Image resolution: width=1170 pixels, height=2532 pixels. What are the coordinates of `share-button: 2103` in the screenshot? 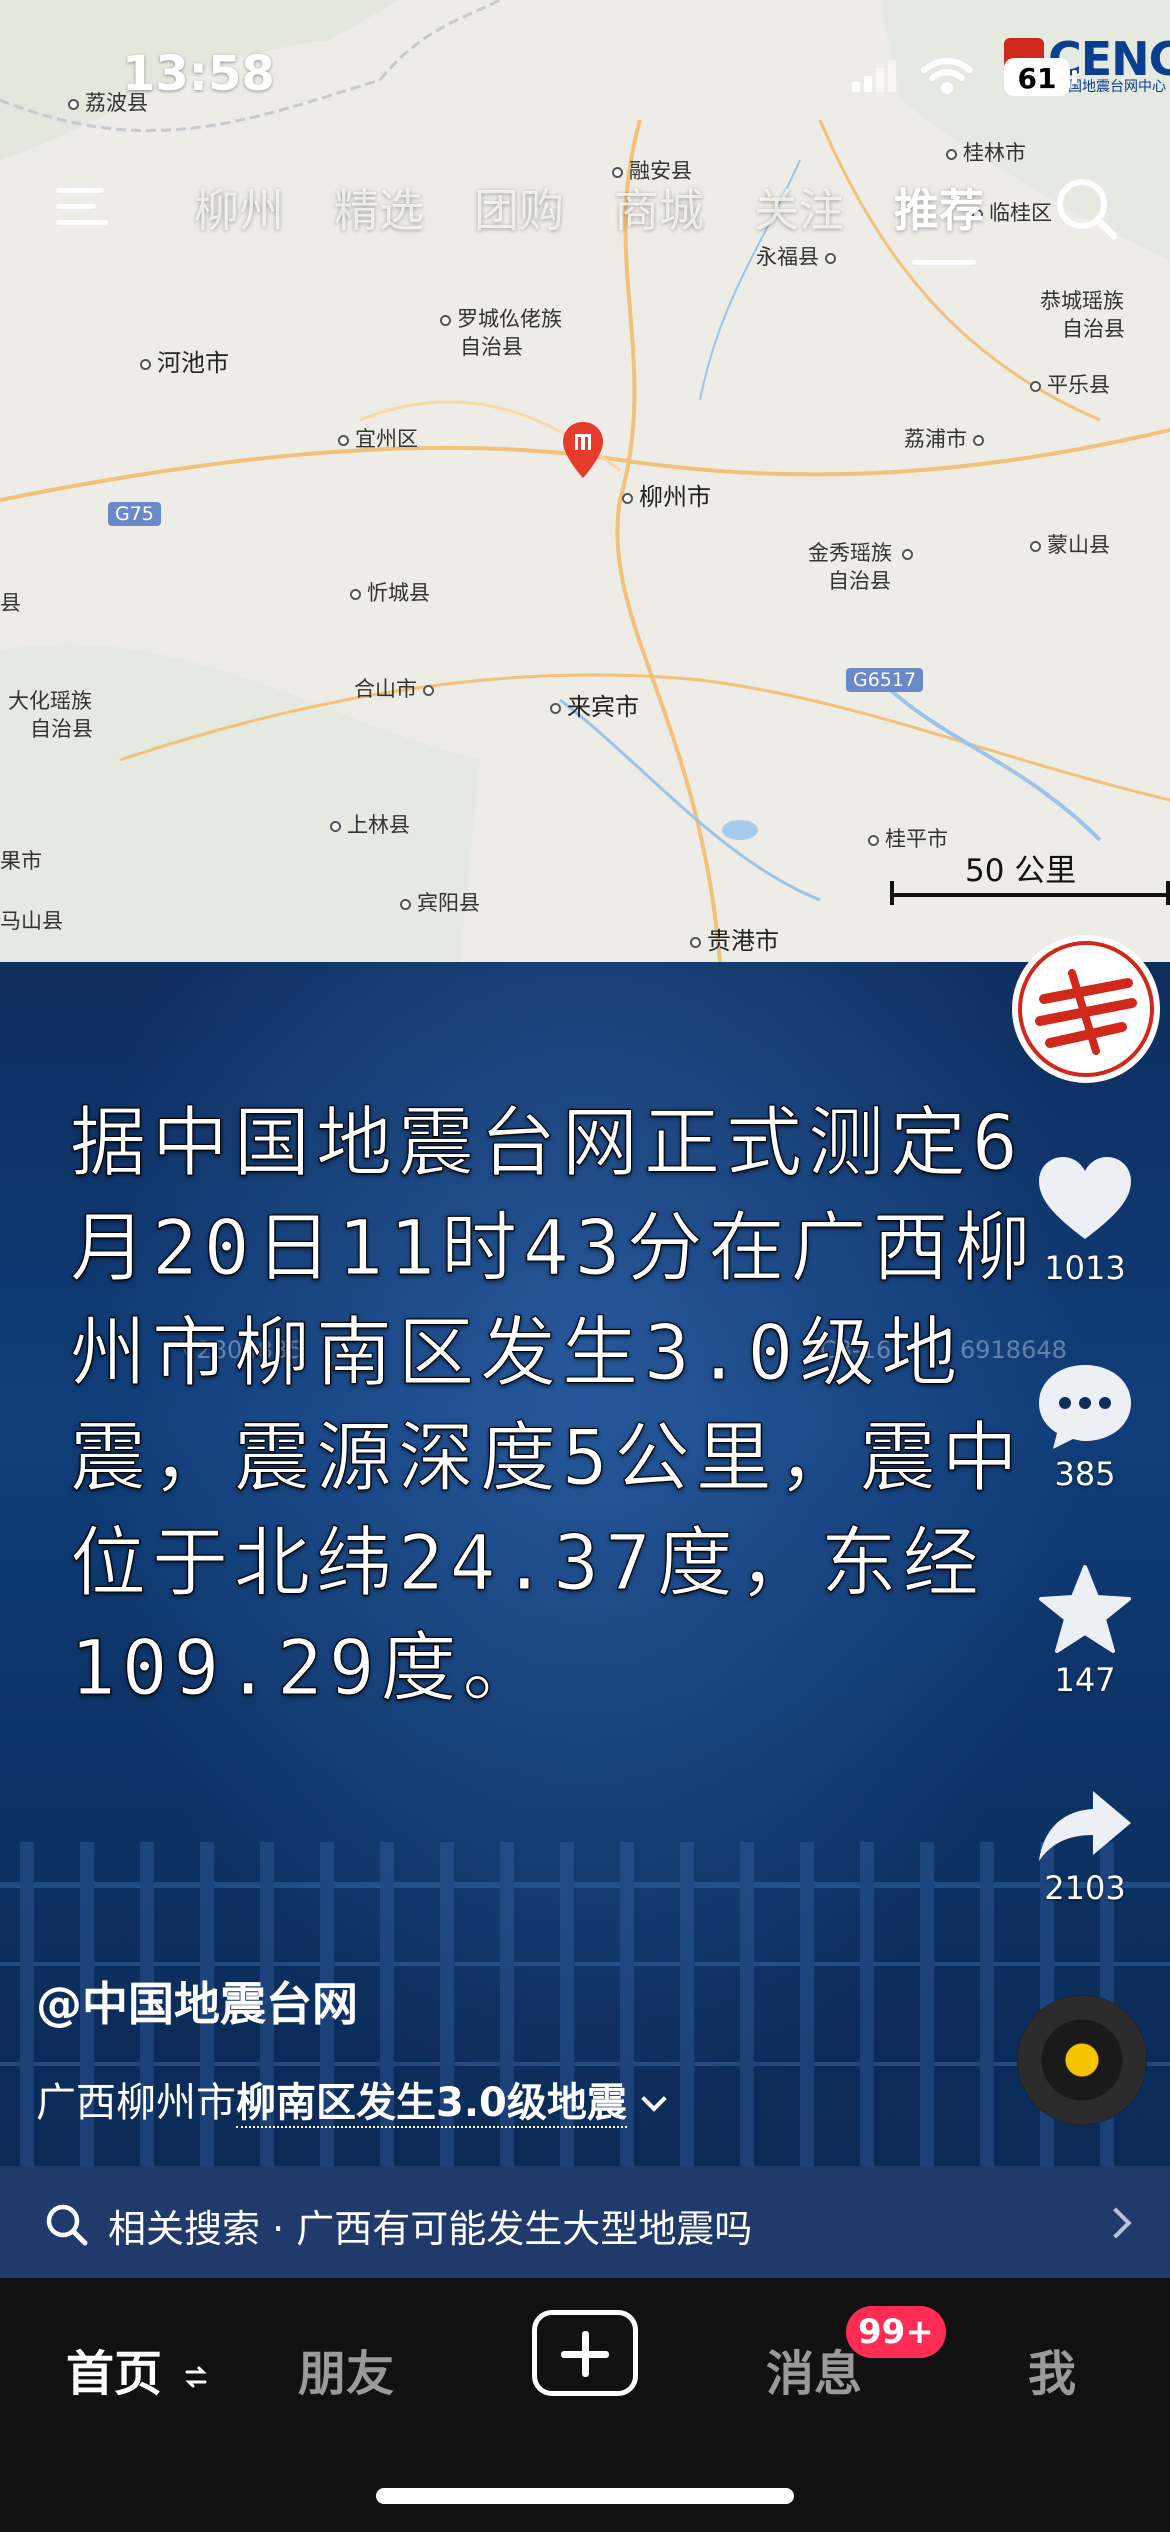 It's located at (1085, 1846).